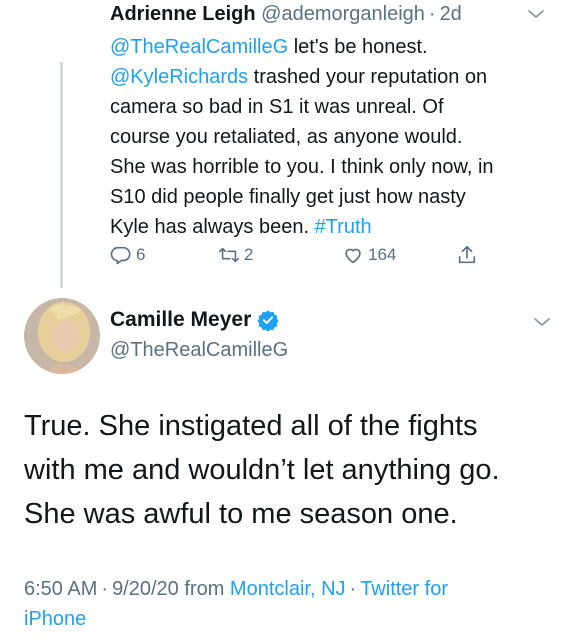 This screenshot has width=564, height=640. I want to click on tweet-text-segment: Kyle has always been., so click(212, 227).